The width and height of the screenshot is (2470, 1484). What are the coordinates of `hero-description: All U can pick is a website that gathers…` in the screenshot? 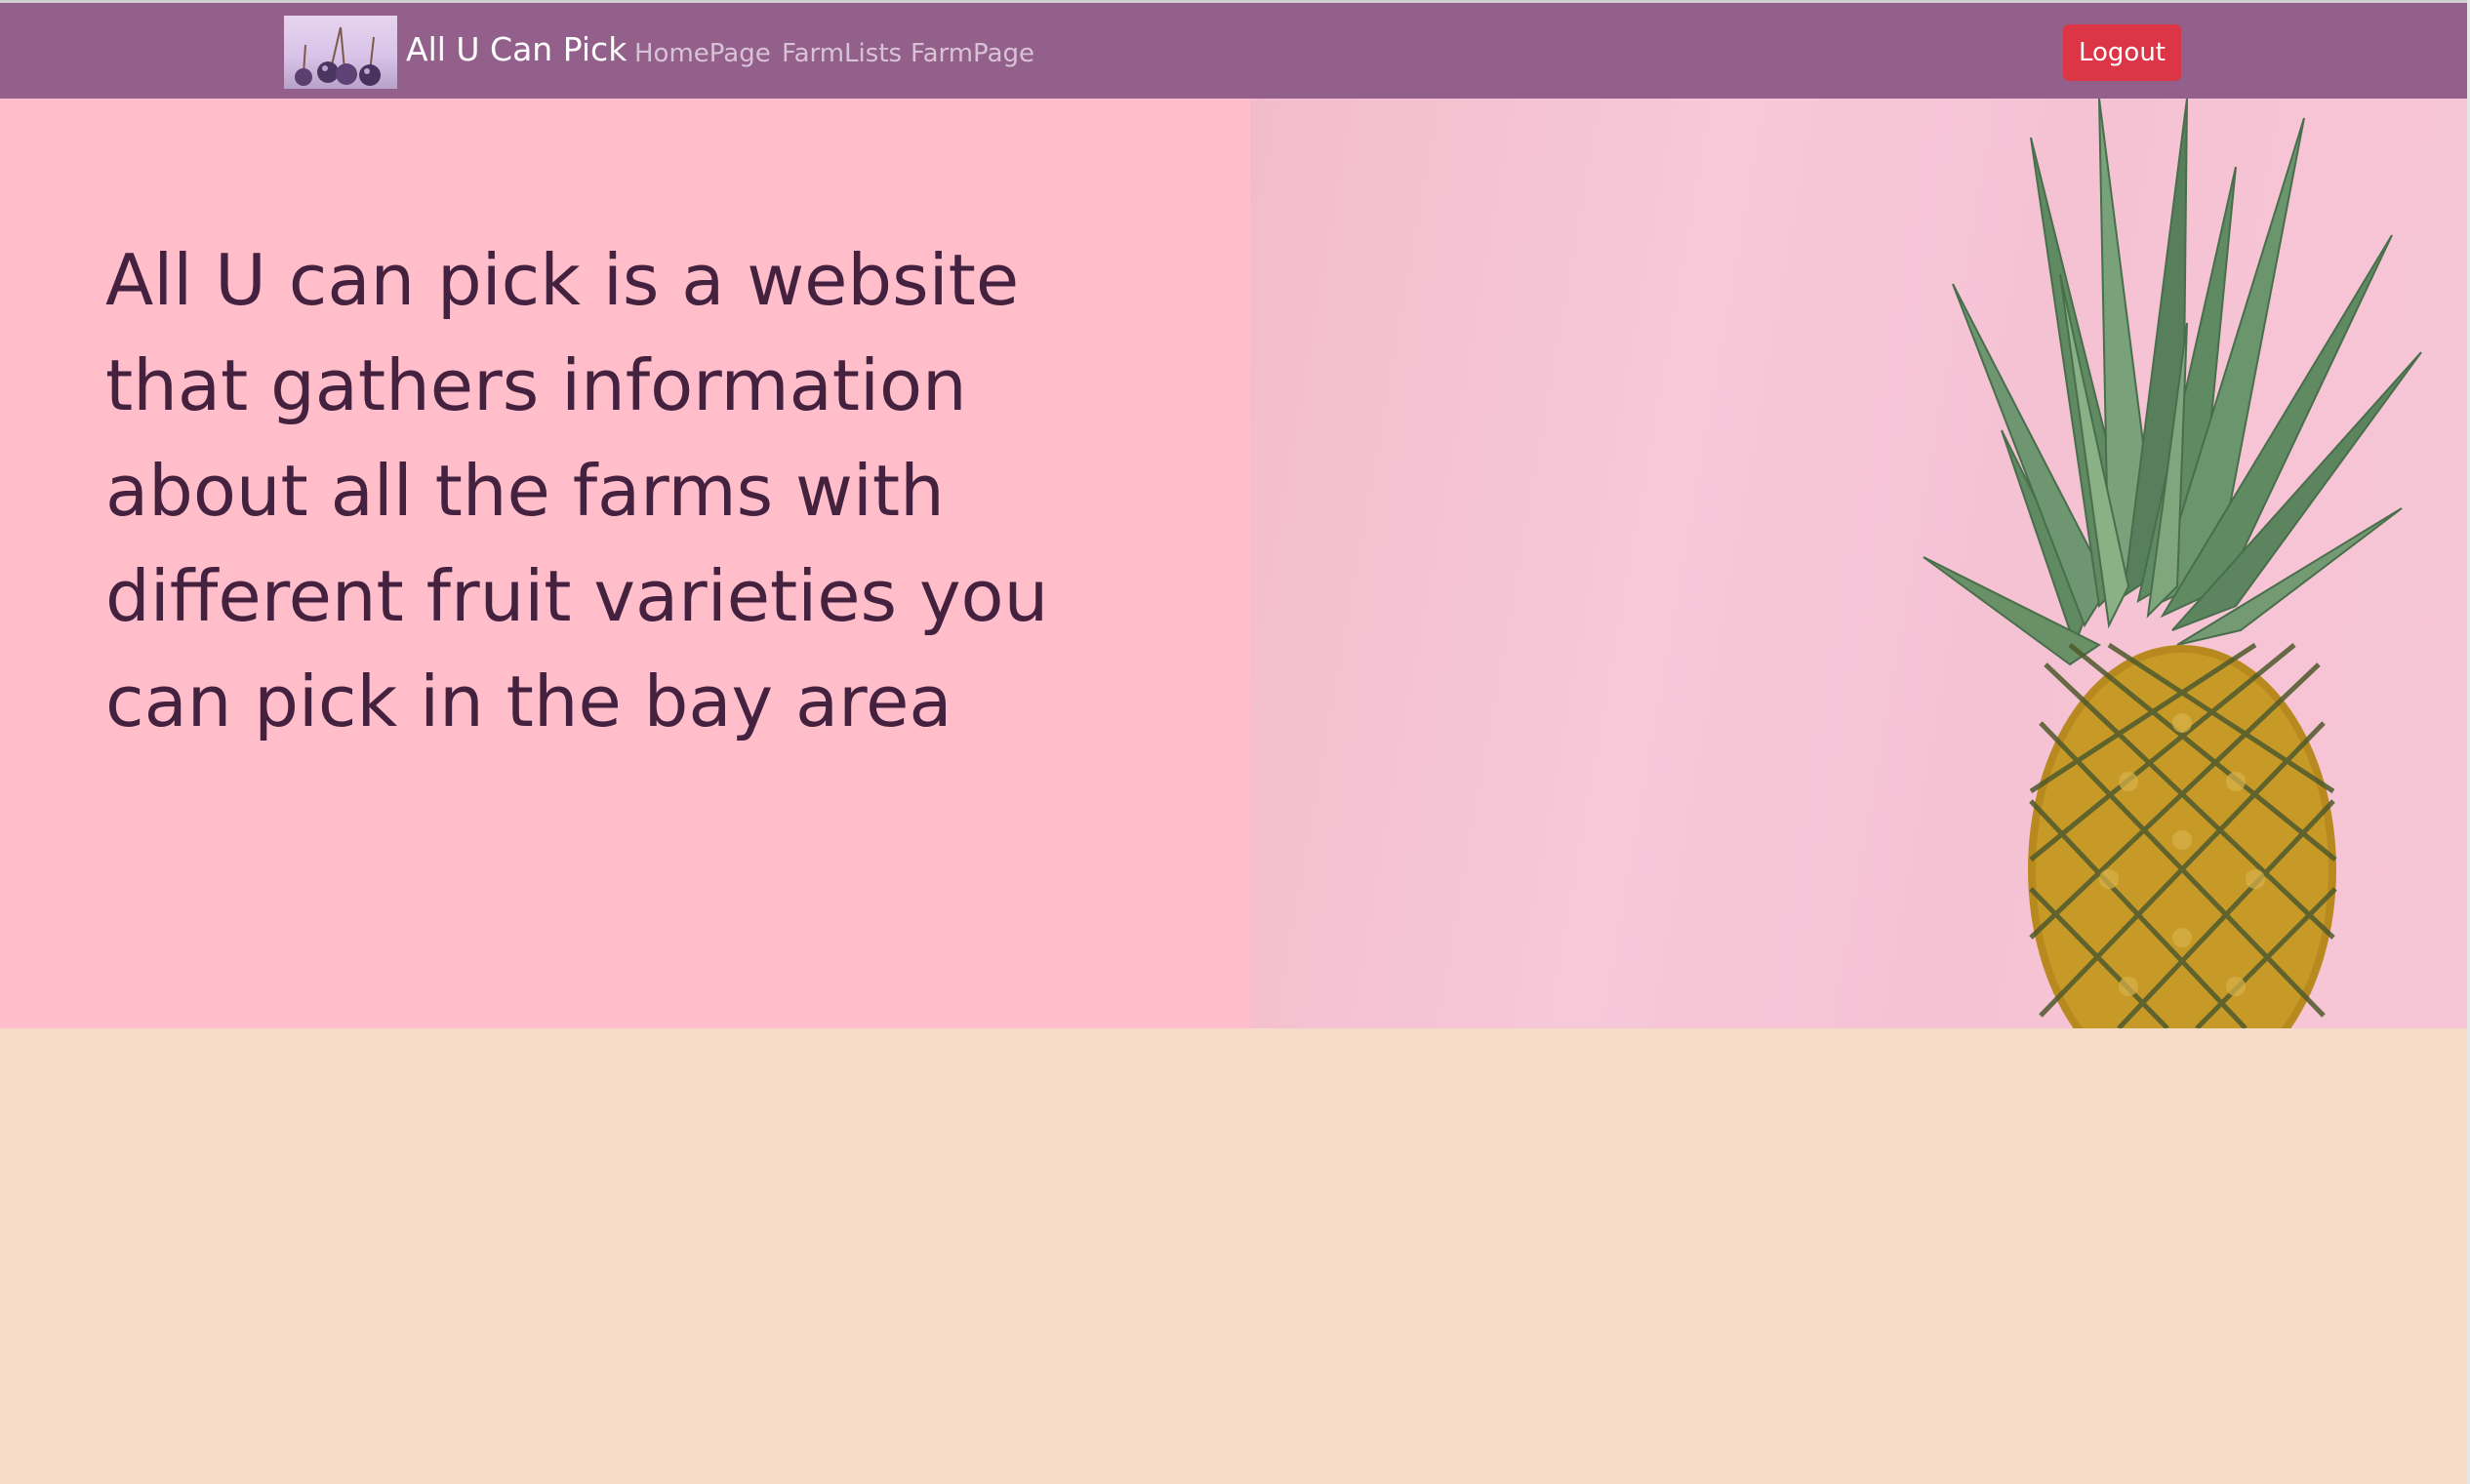 It's located at (577, 490).